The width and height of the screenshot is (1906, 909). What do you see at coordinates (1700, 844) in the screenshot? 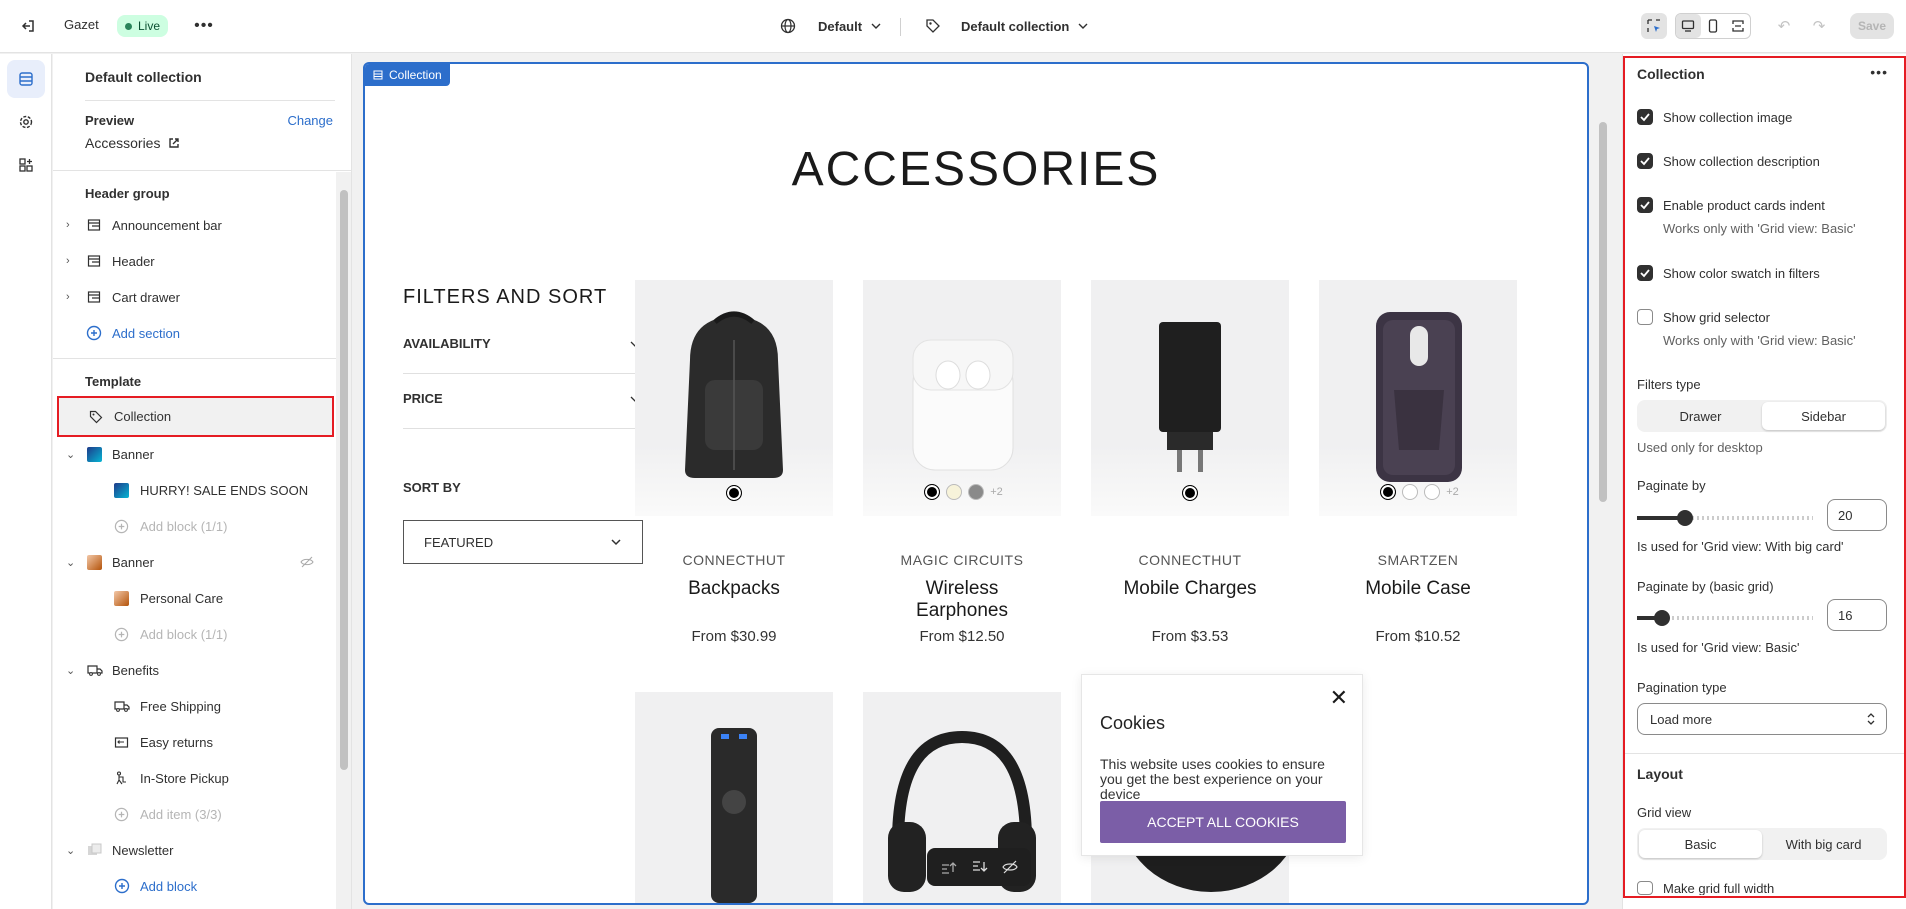
I see `grid-view-basic: Basic` at bounding box center [1700, 844].